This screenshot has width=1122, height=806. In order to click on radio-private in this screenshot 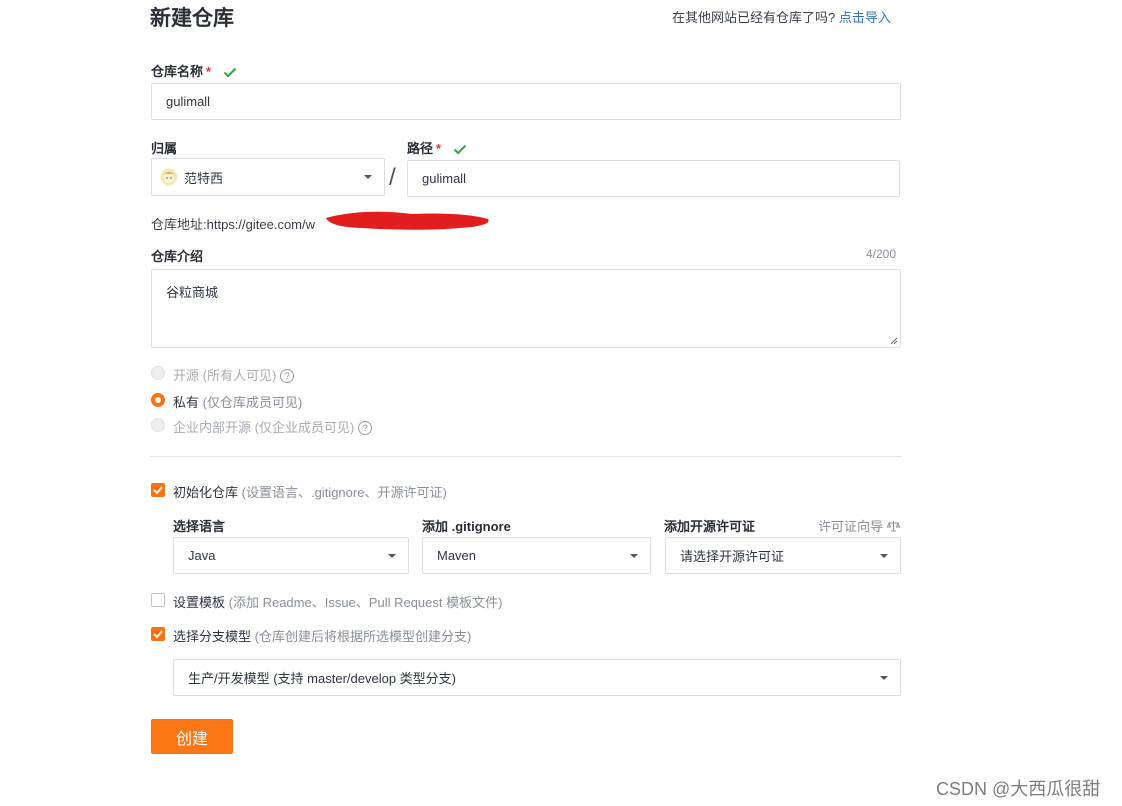, I will do `click(158, 400)`.